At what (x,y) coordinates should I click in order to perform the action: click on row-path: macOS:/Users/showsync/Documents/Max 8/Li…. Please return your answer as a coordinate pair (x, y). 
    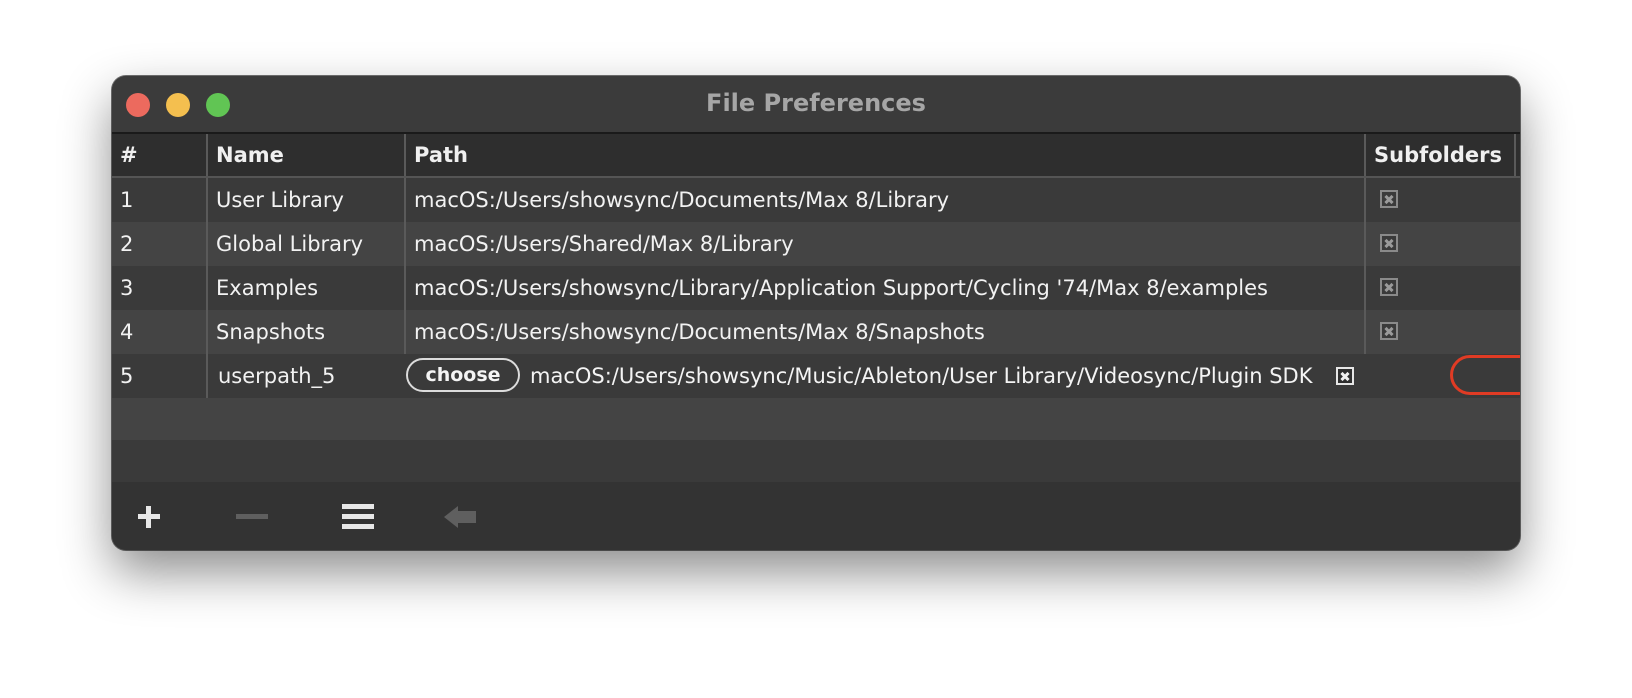
    Looking at the image, I should click on (884, 200).